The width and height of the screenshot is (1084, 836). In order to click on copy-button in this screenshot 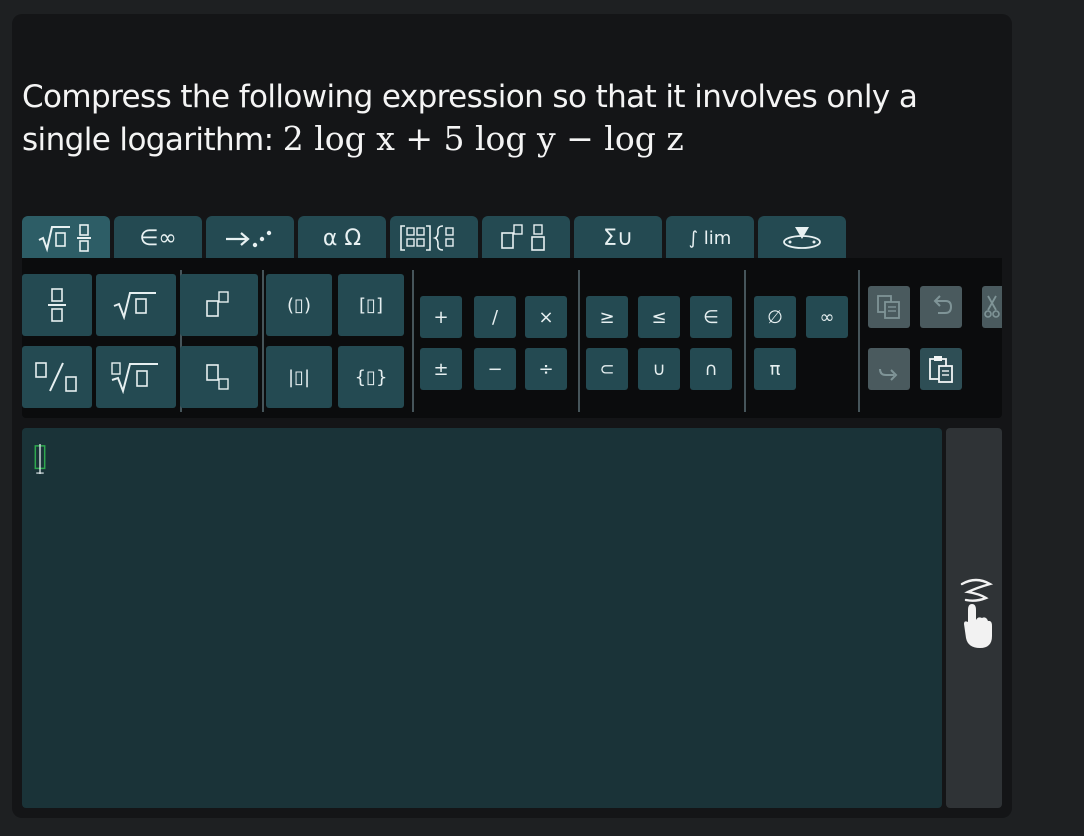, I will do `click(889, 307)`.